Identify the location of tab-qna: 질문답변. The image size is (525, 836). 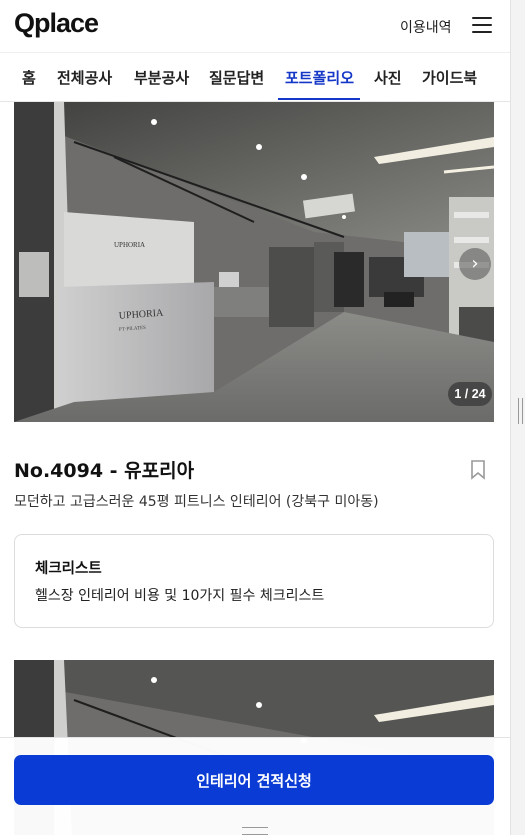
(236, 77).